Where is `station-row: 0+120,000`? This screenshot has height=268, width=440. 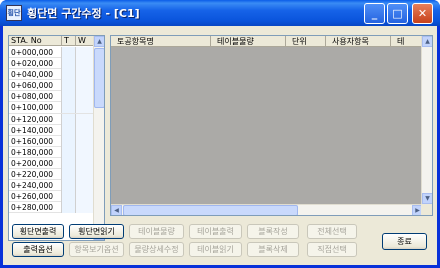 station-row: 0+120,000 is located at coordinates (51, 119).